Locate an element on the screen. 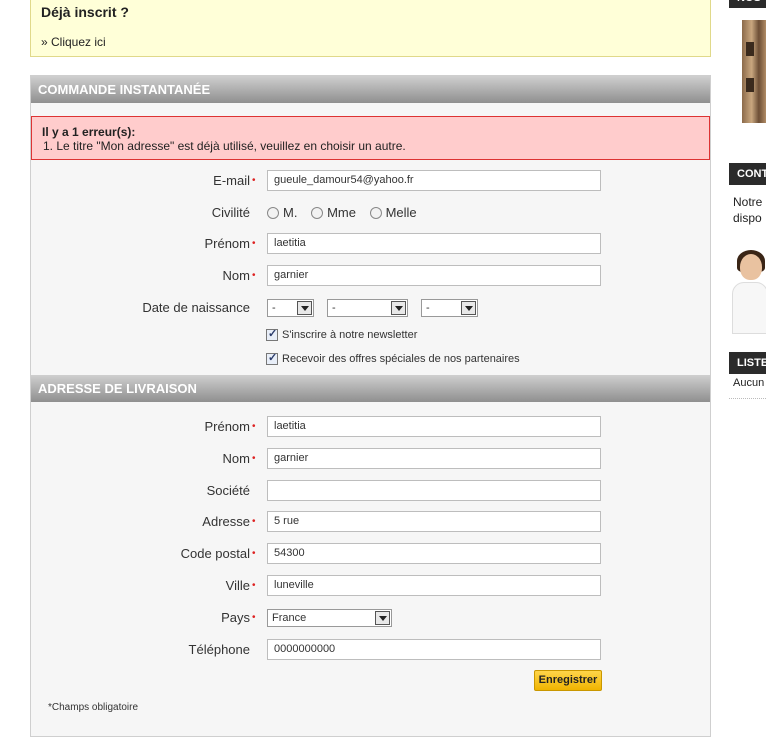 The height and width of the screenshot is (737, 766). address-row: Adresse • 5 rue is located at coordinates (370, 522).